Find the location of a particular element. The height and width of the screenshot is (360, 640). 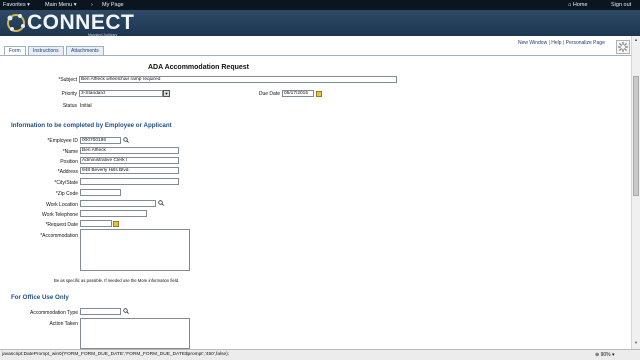

help-link: Help is located at coordinates (556, 43).